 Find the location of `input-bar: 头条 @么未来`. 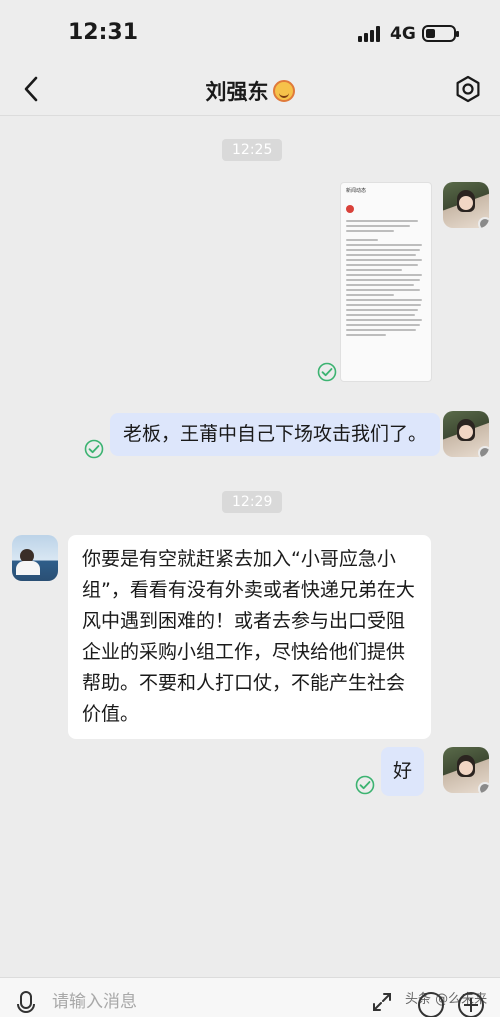

input-bar: 头条 @么未来 is located at coordinates (250, 997).